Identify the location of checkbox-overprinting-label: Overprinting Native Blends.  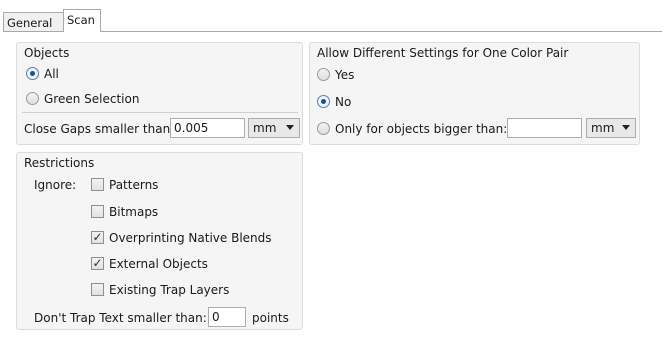
(190, 238).